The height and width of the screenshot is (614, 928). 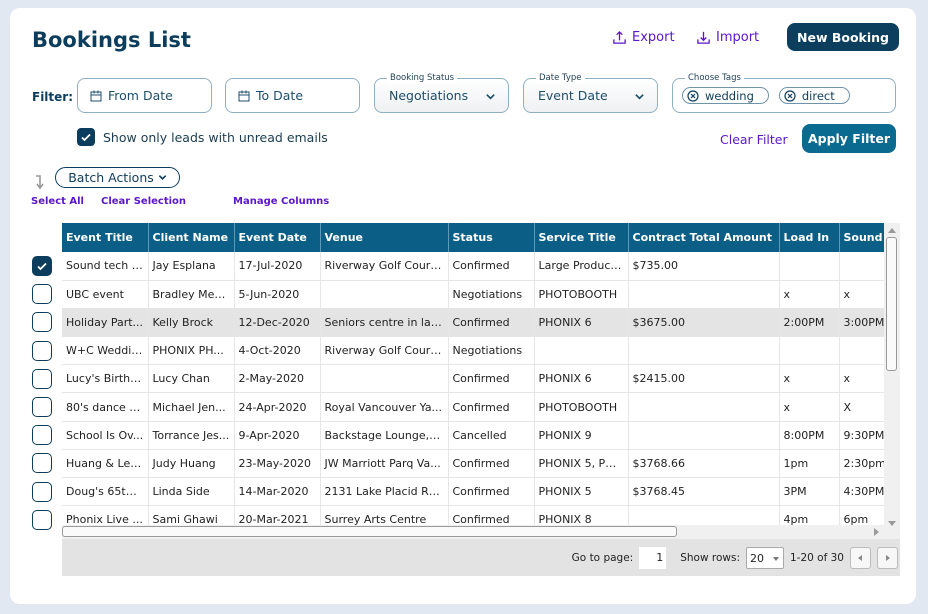 I want to click on page-title: Bookings List, so click(x=111, y=40).